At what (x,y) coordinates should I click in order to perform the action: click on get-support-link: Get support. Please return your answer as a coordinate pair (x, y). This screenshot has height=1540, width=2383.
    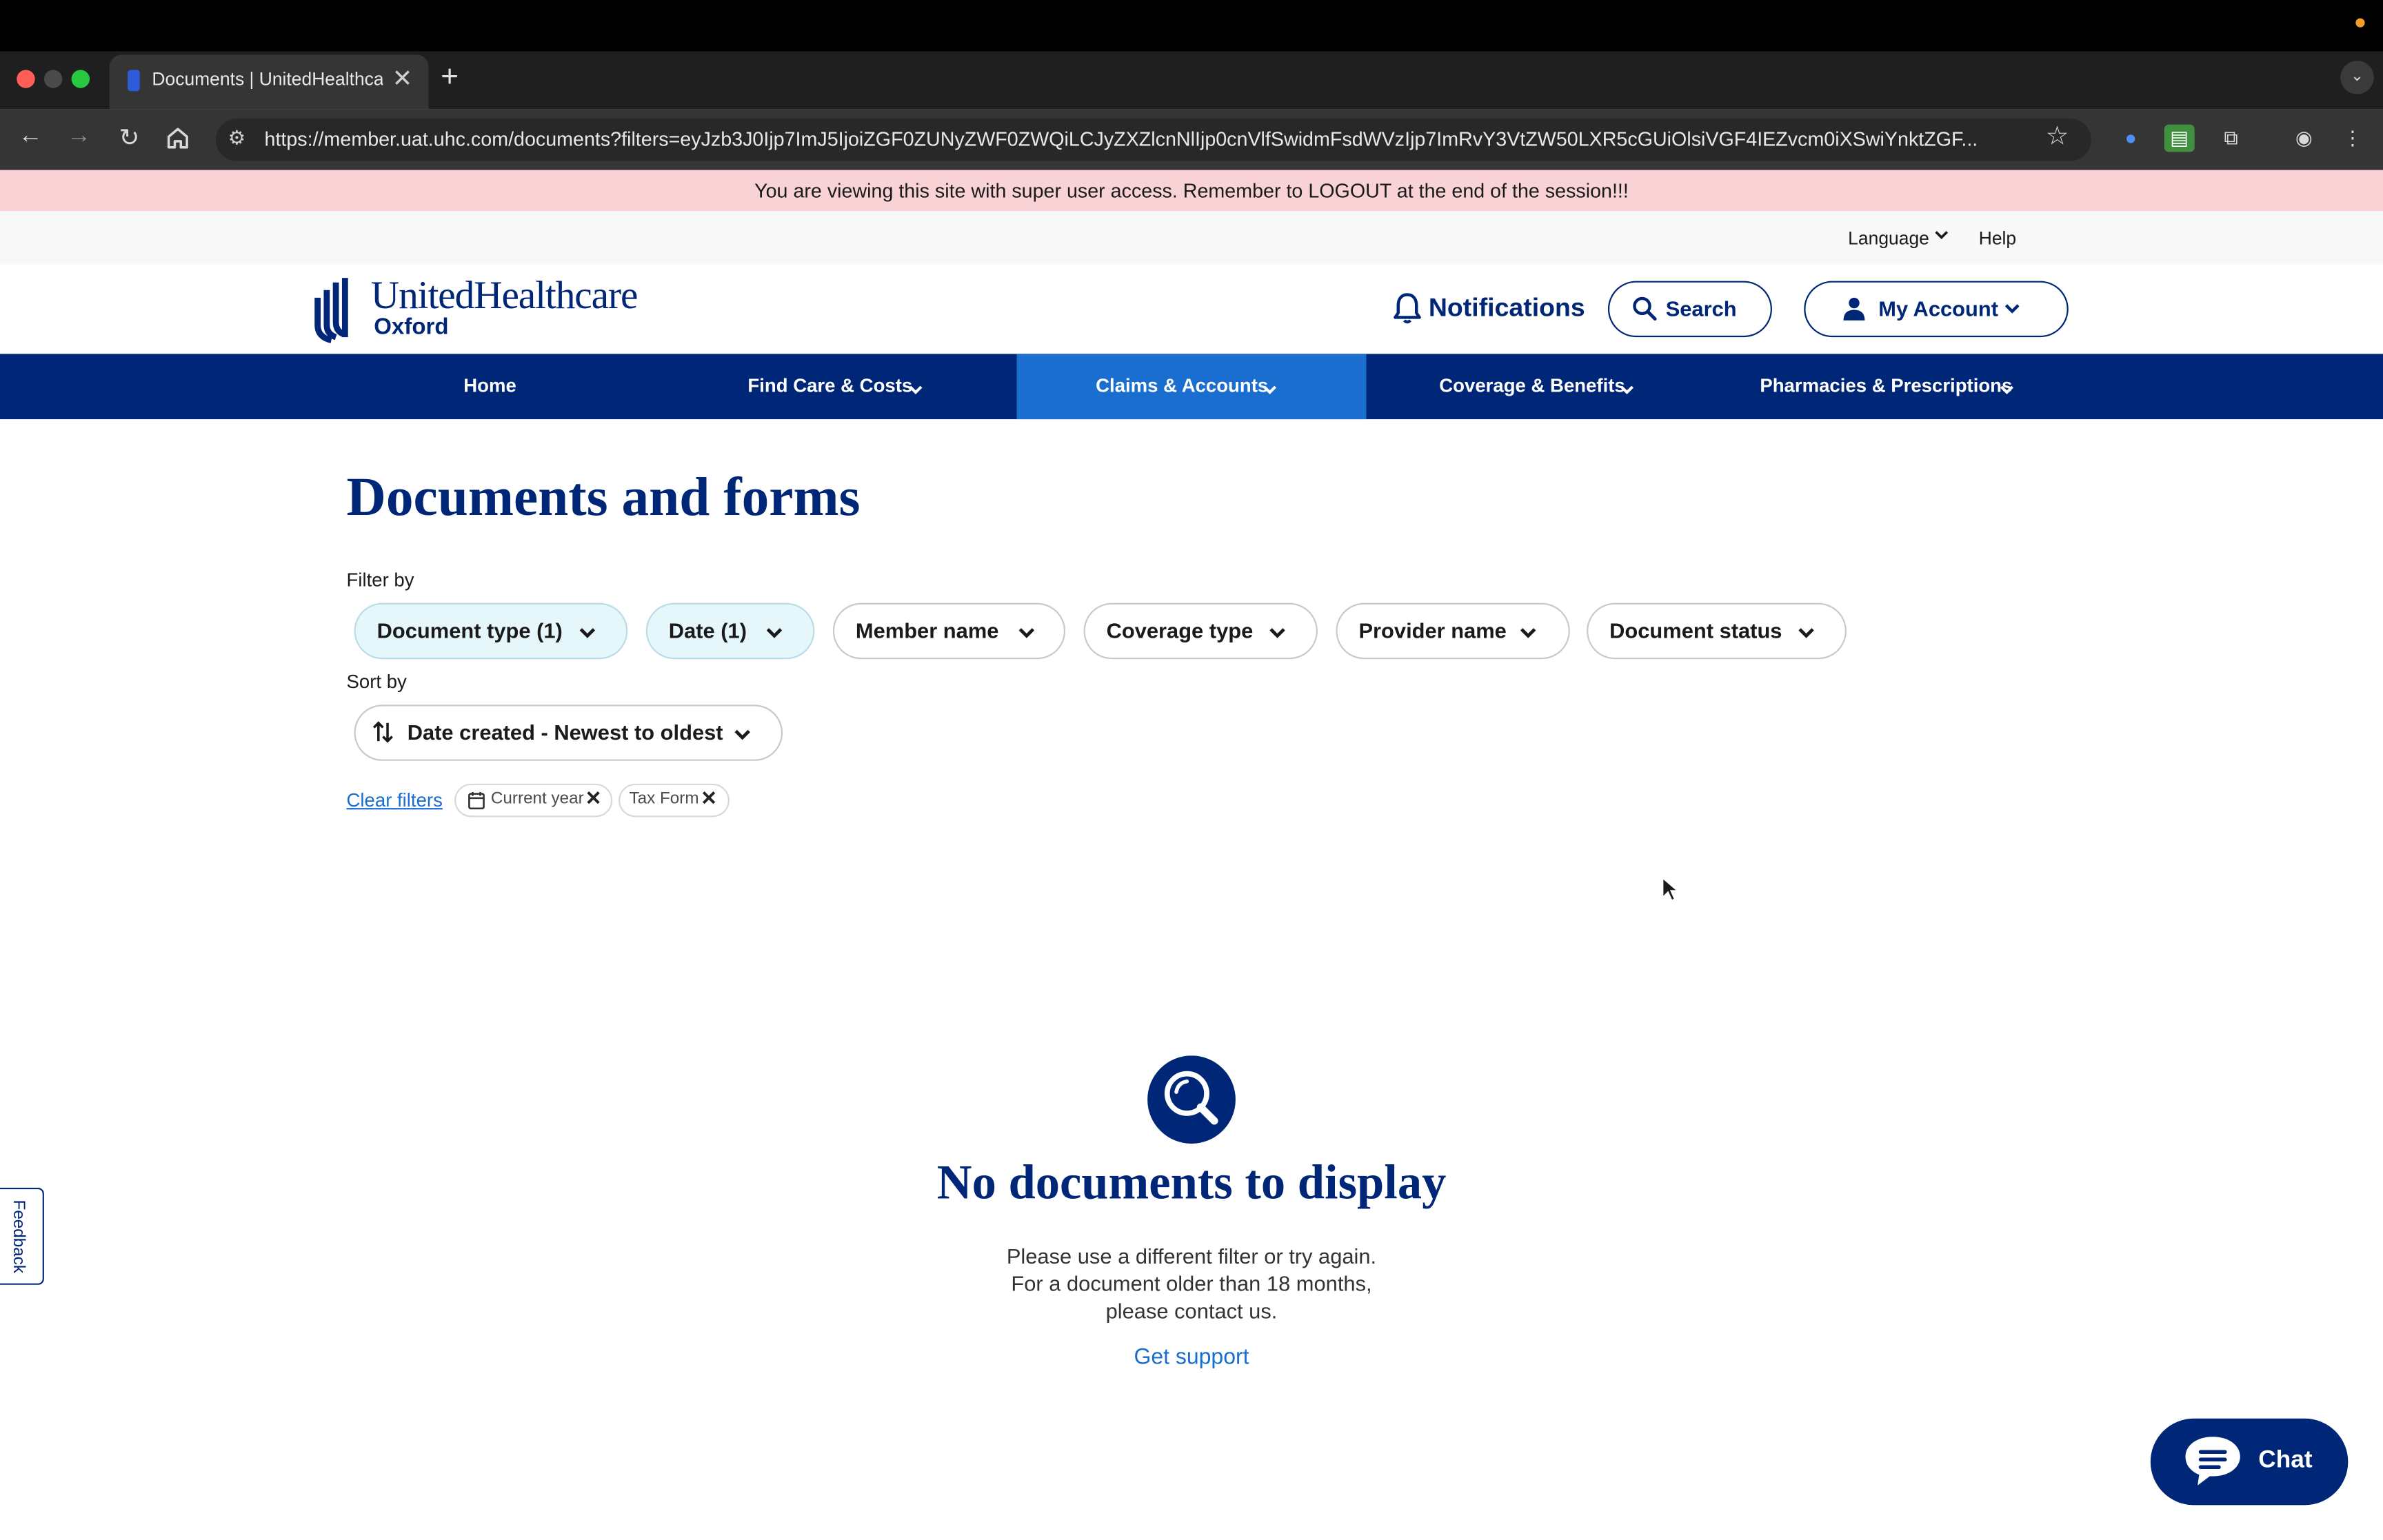
    Looking at the image, I should click on (1191, 1358).